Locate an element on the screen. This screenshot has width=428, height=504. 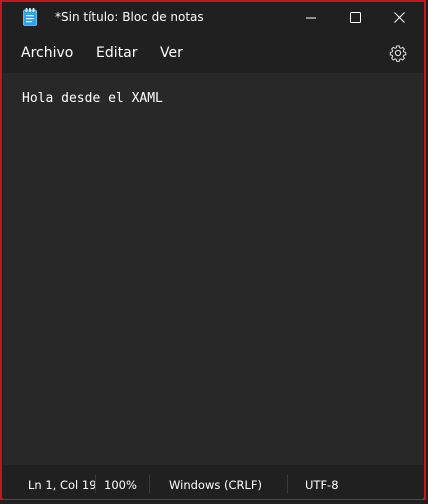
close-button is located at coordinates (399, 17).